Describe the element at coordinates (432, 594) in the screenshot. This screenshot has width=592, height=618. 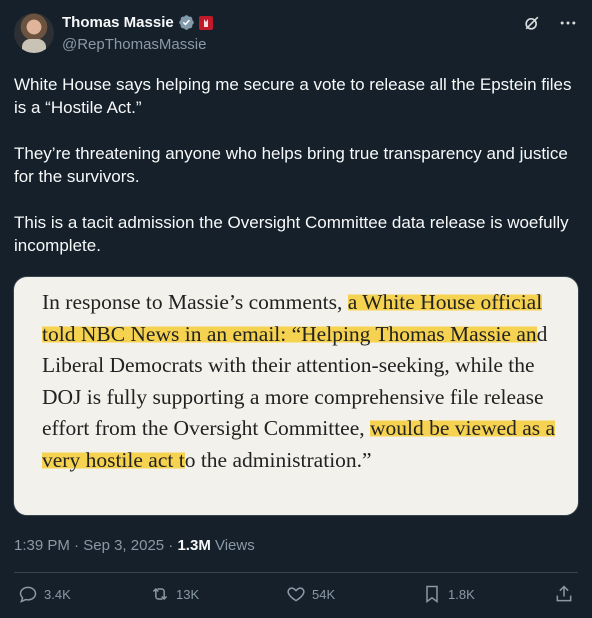
I see `bookmark-icon` at that location.